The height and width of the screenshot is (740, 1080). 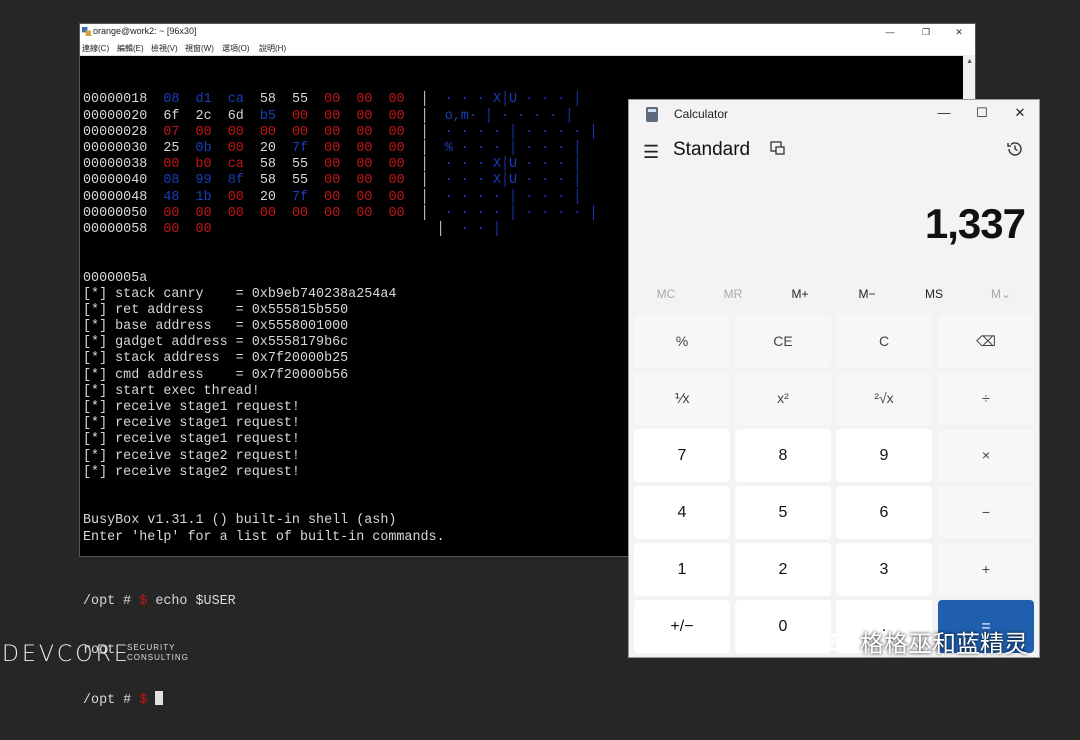 What do you see at coordinates (800, 294) in the screenshot?
I see `memory-button-m: M+` at bounding box center [800, 294].